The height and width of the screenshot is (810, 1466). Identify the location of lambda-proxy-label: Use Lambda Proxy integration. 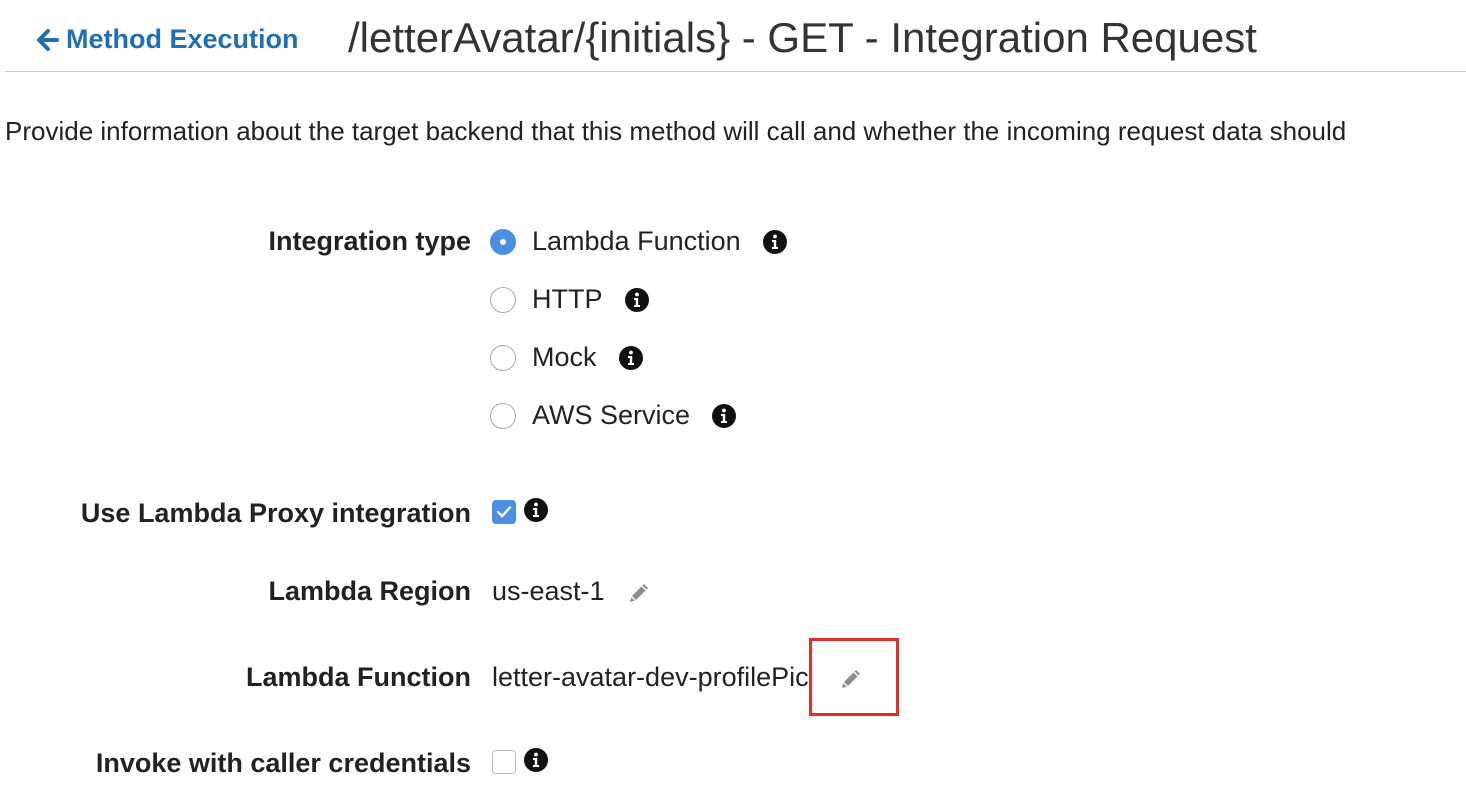
(275, 513).